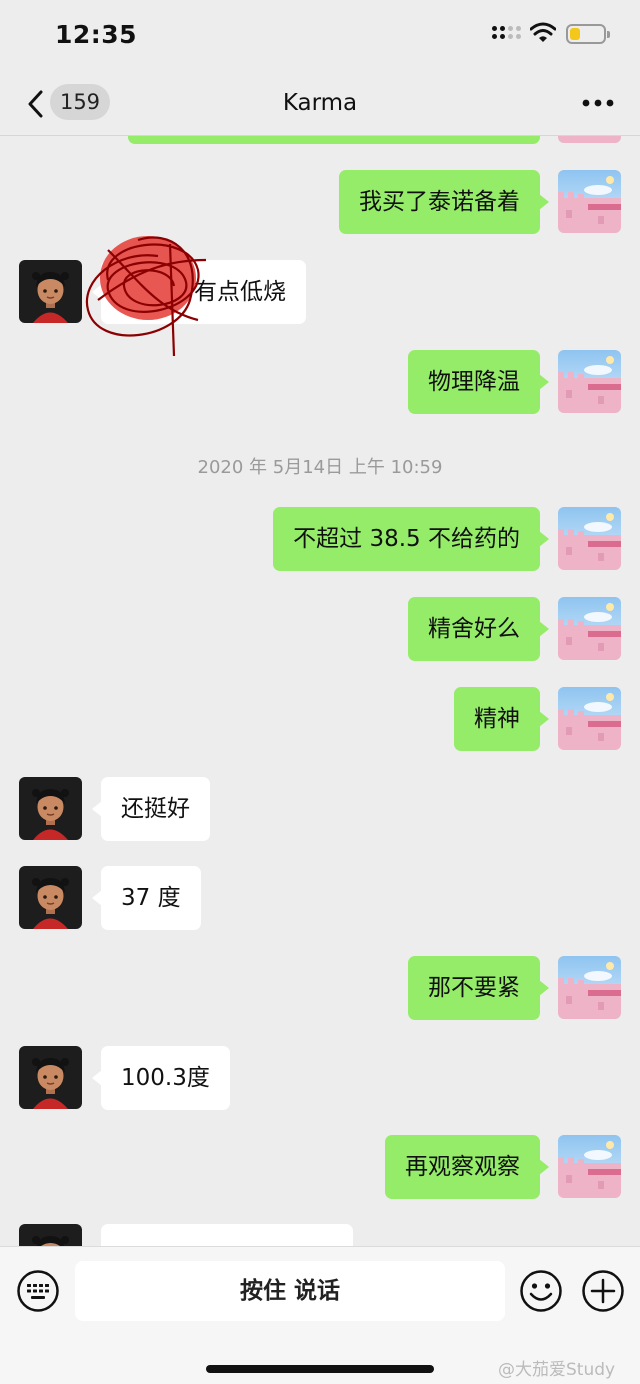  What do you see at coordinates (439, 202) in the screenshot?
I see `message-text: 我买了泰诺备着` at bounding box center [439, 202].